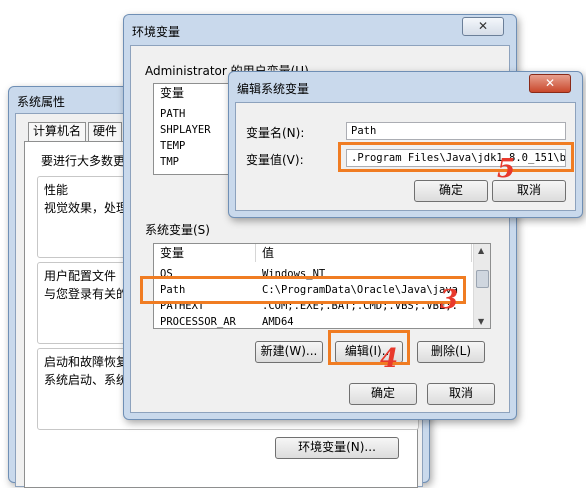 Image resolution: width=586 pixels, height=488 pixels. What do you see at coordinates (86, 362) in the screenshot?
I see `startup-title: 启动和故障恢复` at bounding box center [86, 362].